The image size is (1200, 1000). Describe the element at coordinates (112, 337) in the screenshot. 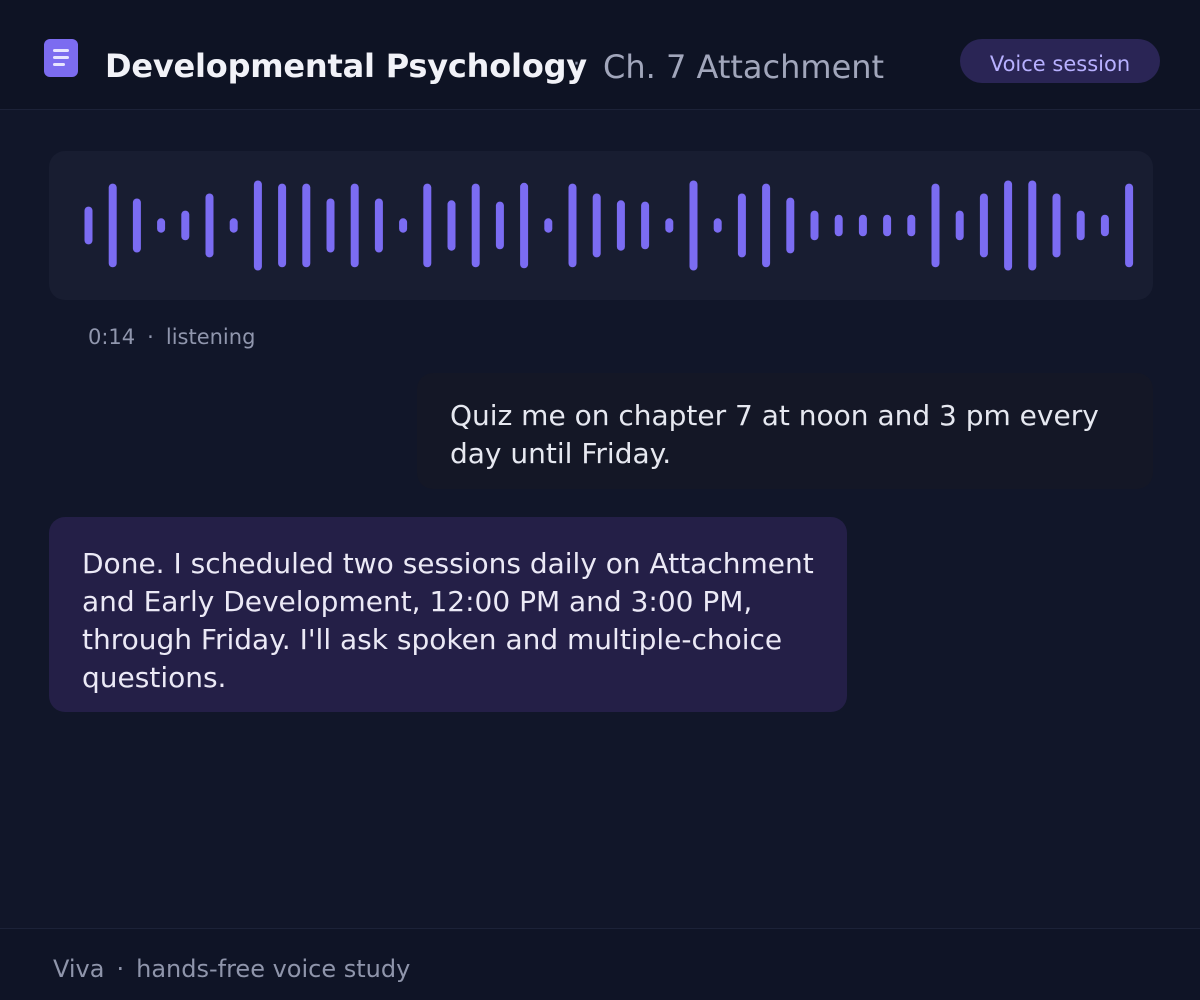

I see `elapsed-time: 0:14` at that location.